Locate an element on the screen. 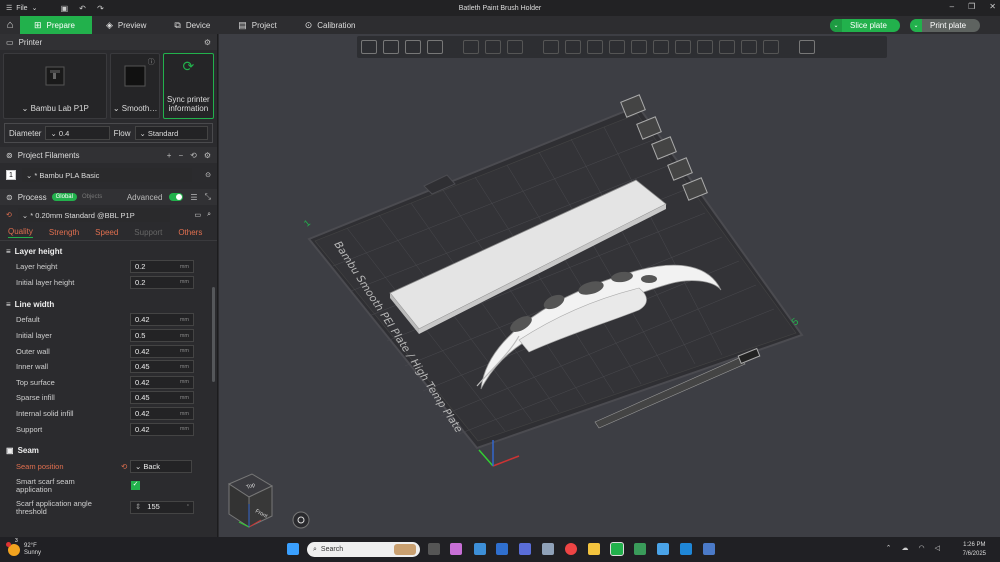 The width and height of the screenshot is (1000, 562). checkbox-icon: ✓ is located at coordinates (135, 485).